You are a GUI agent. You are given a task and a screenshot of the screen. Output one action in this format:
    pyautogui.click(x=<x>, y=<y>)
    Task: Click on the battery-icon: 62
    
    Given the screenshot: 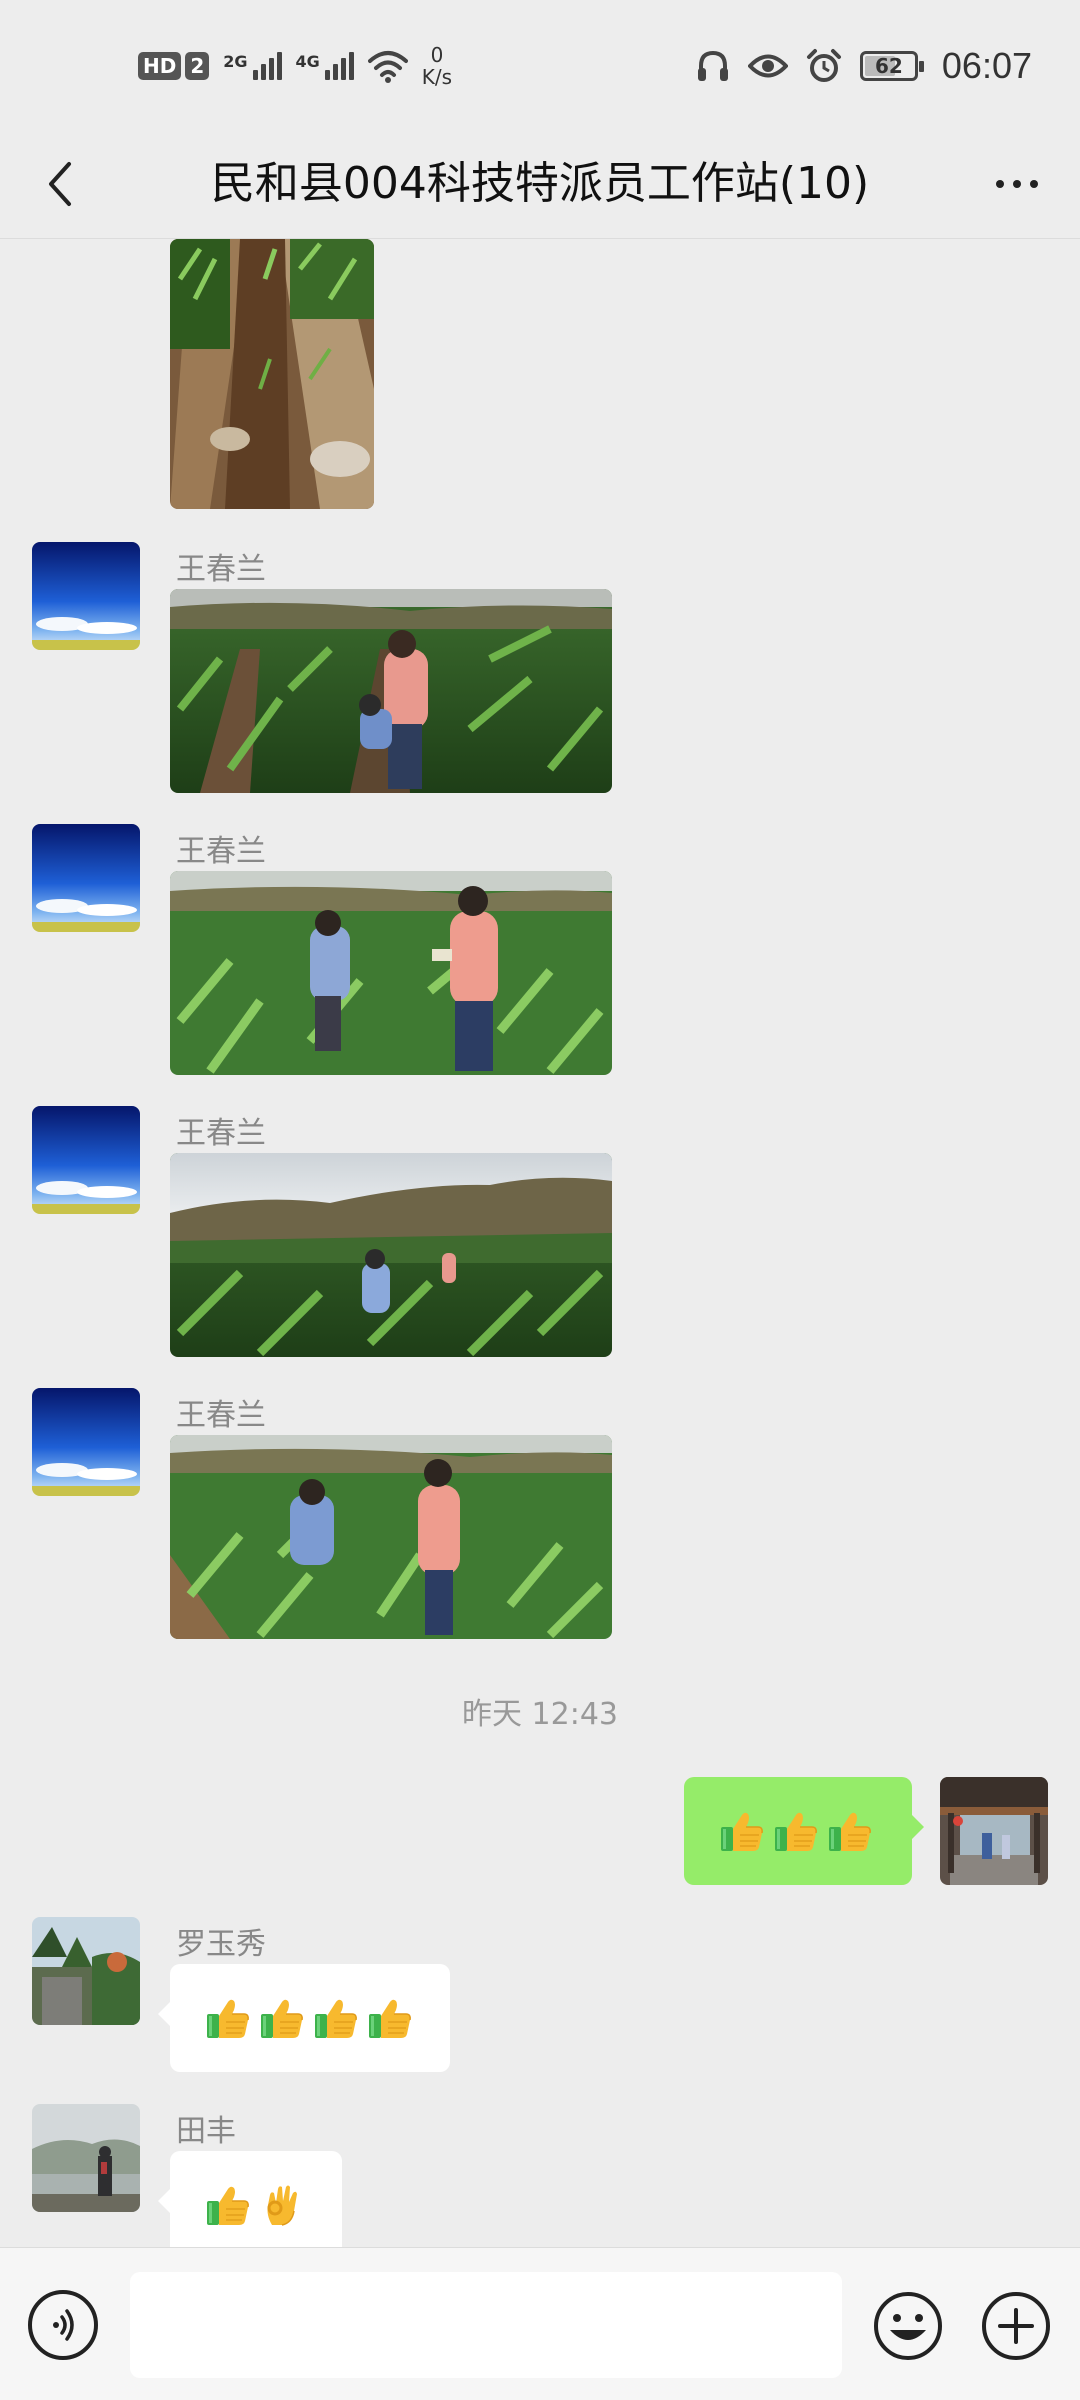 What is the action you would take?
    pyautogui.click(x=891, y=66)
    